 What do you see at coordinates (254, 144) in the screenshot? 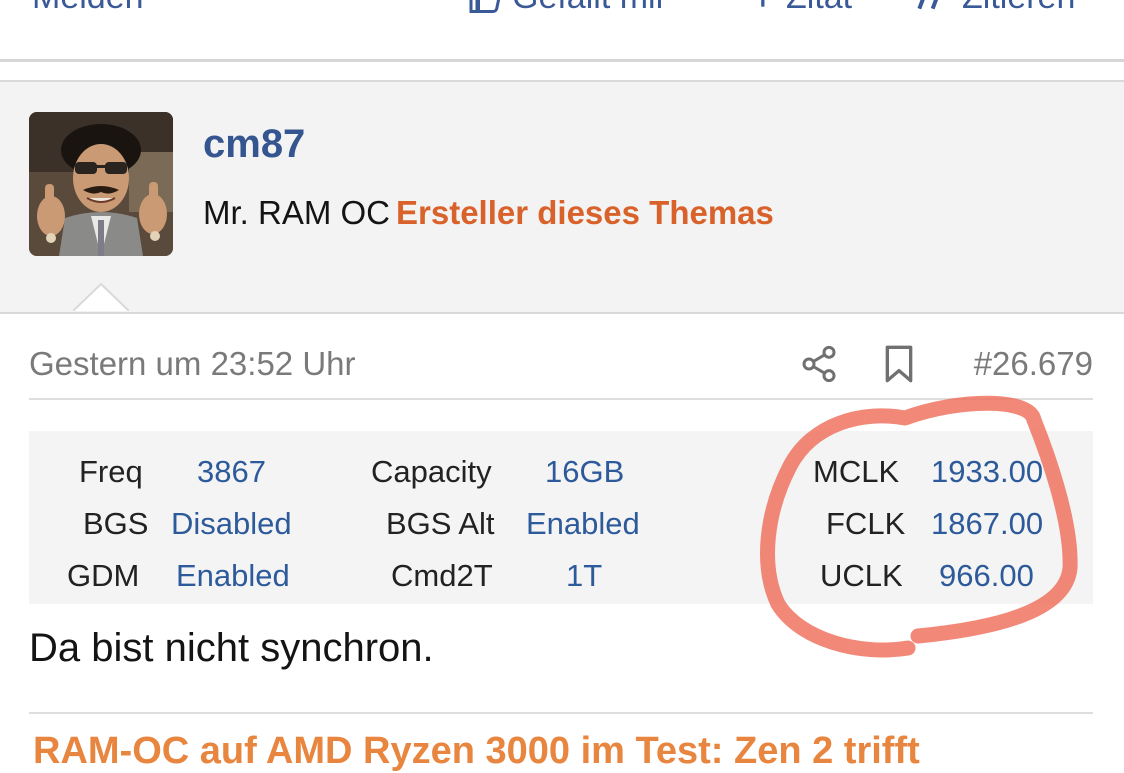
I see `username-link: cm87` at bounding box center [254, 144].